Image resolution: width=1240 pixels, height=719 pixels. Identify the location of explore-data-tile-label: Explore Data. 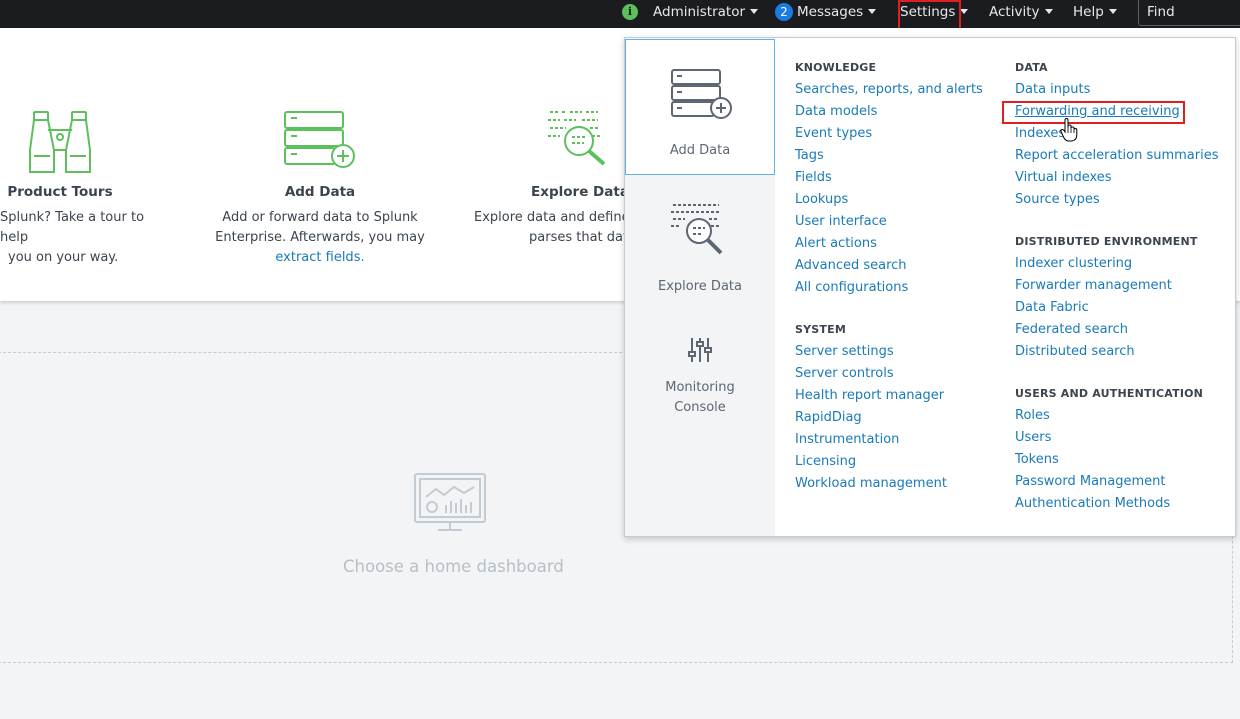
(700, 286).